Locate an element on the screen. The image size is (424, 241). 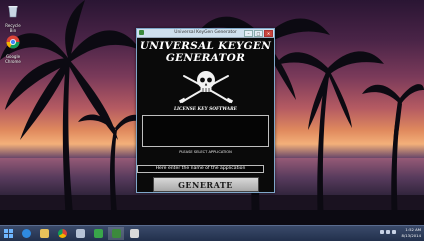
taskbar-internet-explorer is located at coordinates (26, 233).